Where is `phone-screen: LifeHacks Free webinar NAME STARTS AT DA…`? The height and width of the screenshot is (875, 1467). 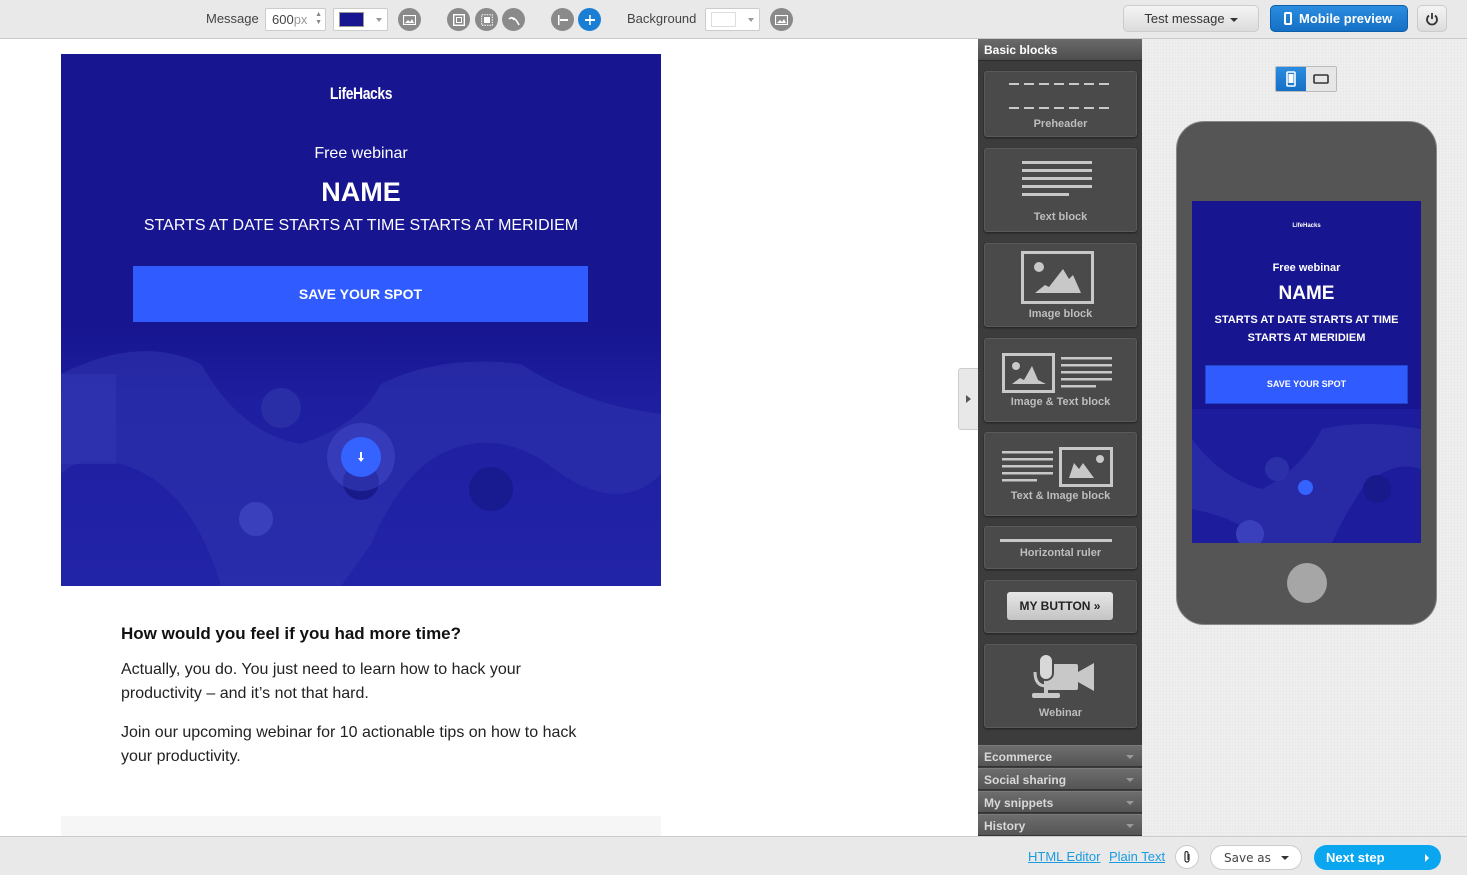 phone-screen: LifeHacks Free webinar NAME STARTS AT DA… is located at coordinates (1306, 372).